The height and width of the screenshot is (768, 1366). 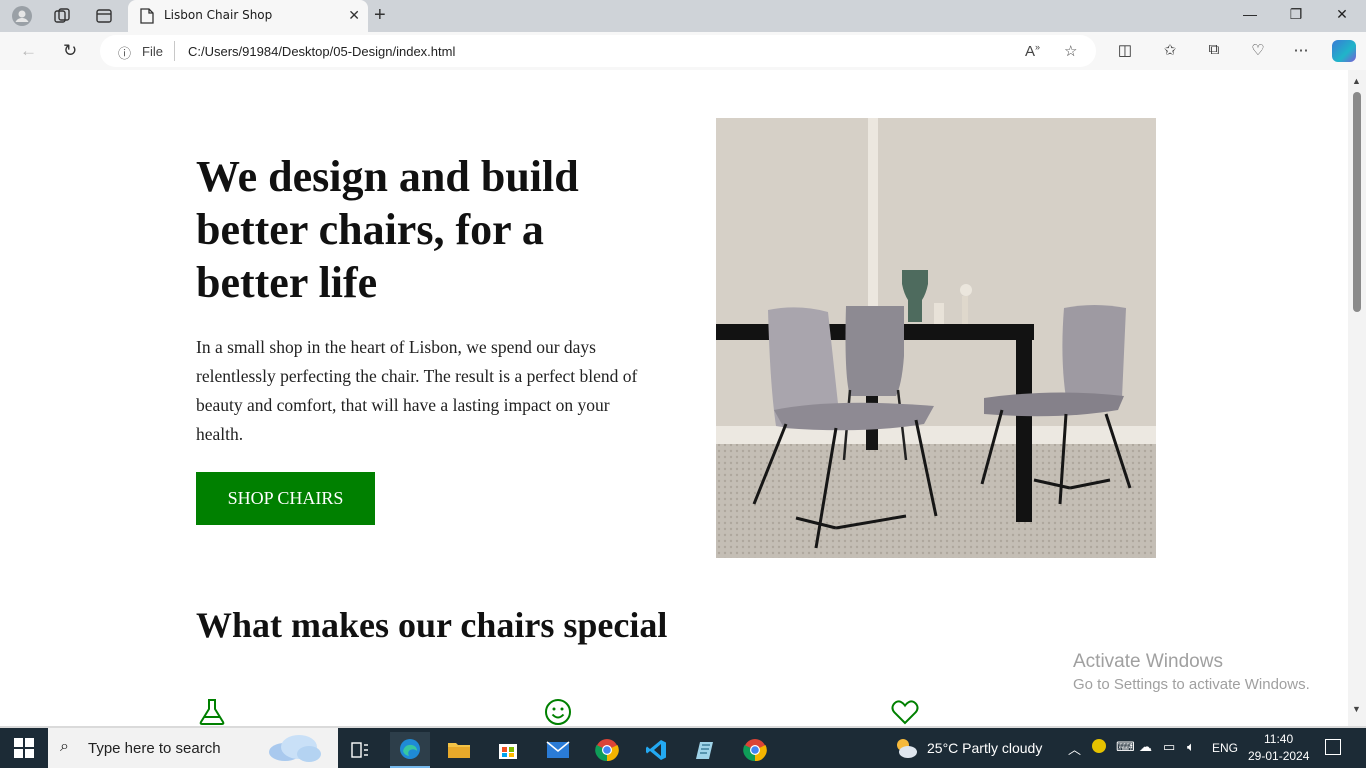 What do you see at coordinates (755, 750) in the screenshot?
I see `chrome-profile-icon` at bounding box center [755, 750].